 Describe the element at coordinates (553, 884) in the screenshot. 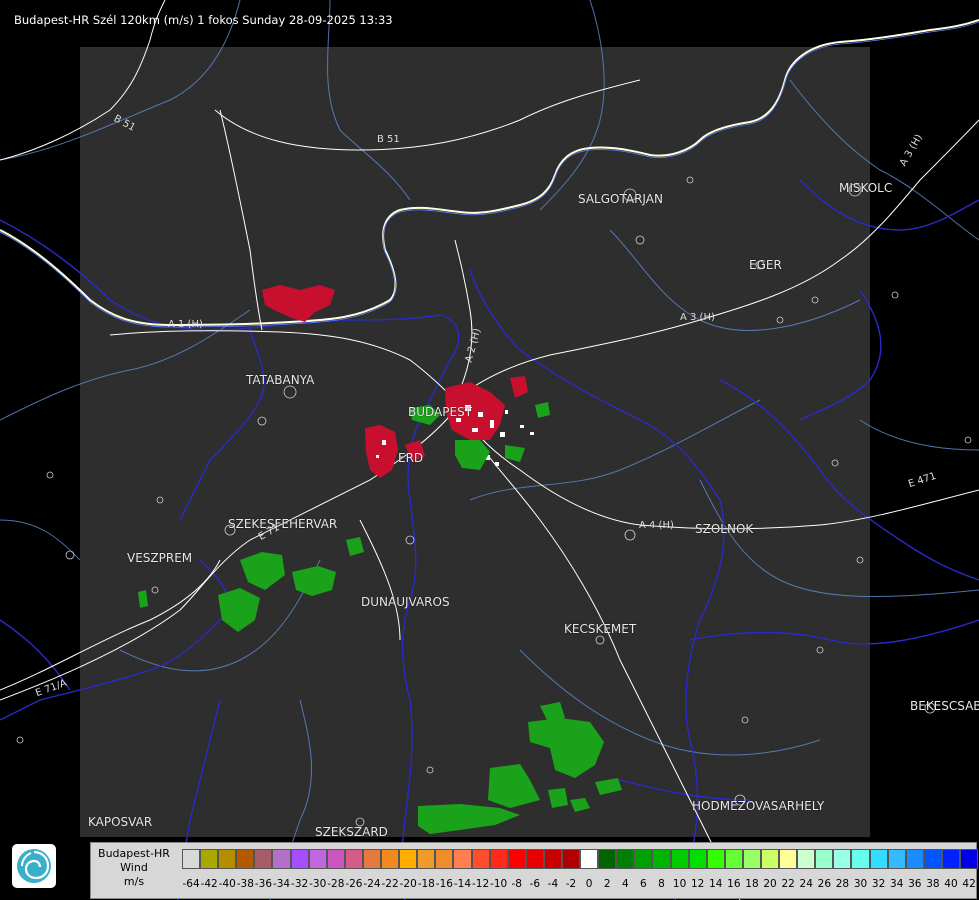

I see `legend-tick-label: -4` at that location.